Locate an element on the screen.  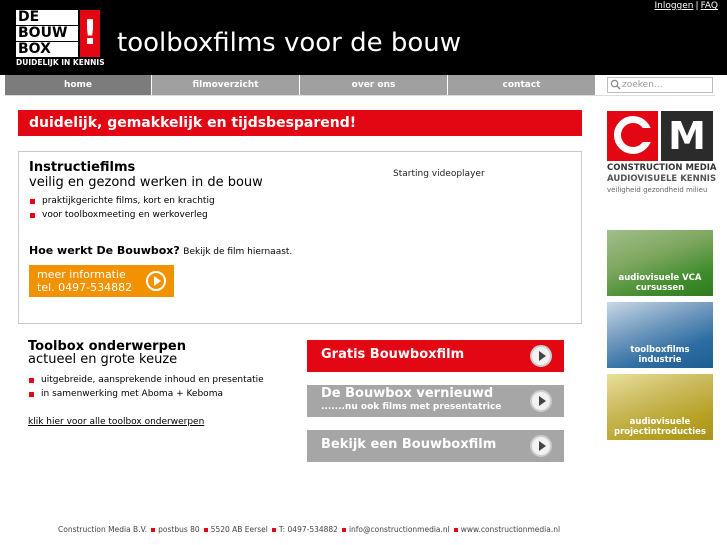
main-nav: home filmoverzicht over ons contact is located at coordinates (300, 85).